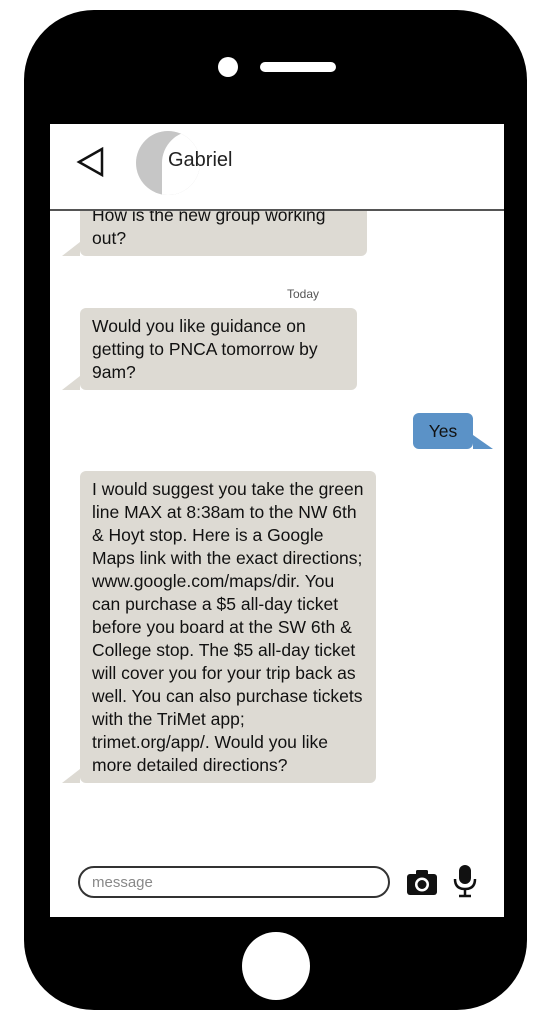 The height and width of the screenshot is (1012, 535). I want to click on conversation-header: Gabriel, so click(277, 167).